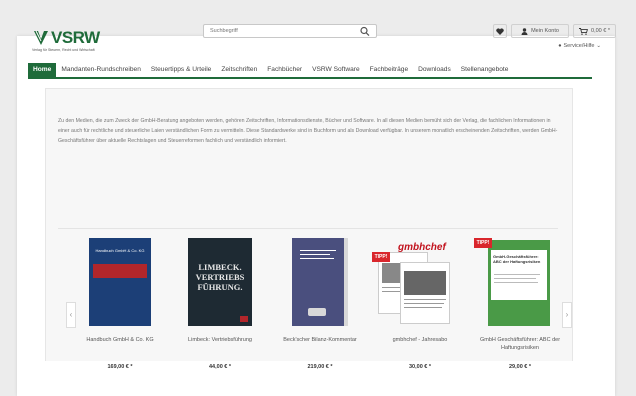 This screenshot has width=636, height=396. I want to click on slider-prev-button: ‹, so click(71, 315).